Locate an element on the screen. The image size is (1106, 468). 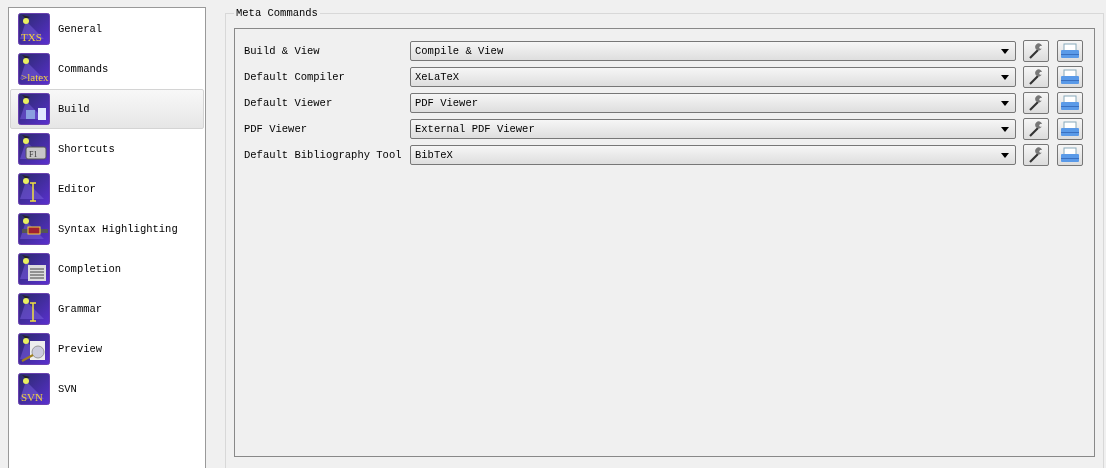
dropdown: Compile & View is located at coordinates (713, 51).